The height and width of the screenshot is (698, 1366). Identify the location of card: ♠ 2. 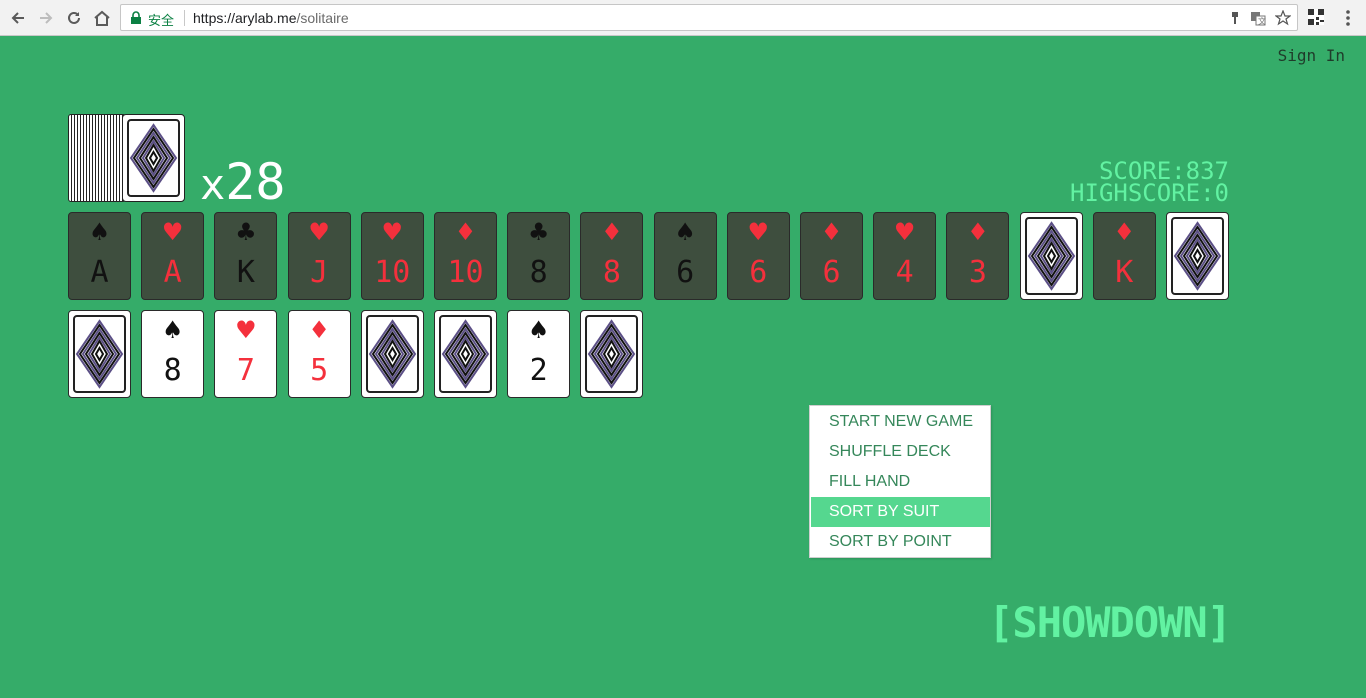
(539, 354).